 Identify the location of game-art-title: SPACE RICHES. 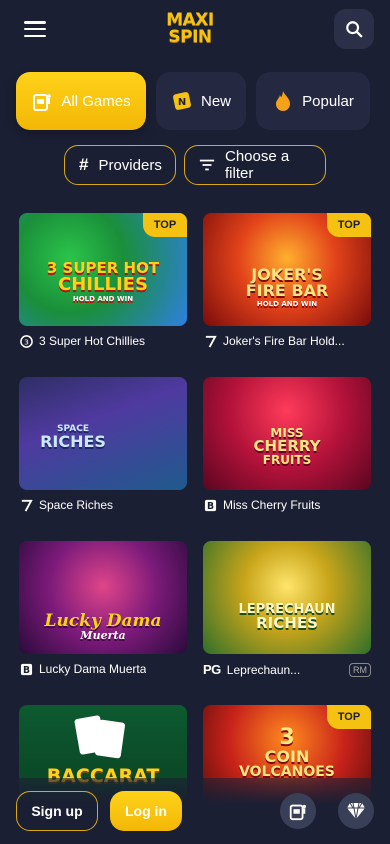
(73, 437).